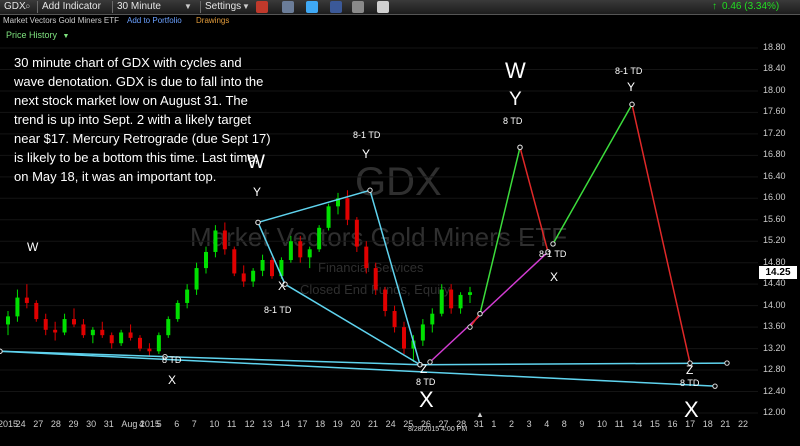  I want to click on x-tick-label: 13, so click(267, 424).